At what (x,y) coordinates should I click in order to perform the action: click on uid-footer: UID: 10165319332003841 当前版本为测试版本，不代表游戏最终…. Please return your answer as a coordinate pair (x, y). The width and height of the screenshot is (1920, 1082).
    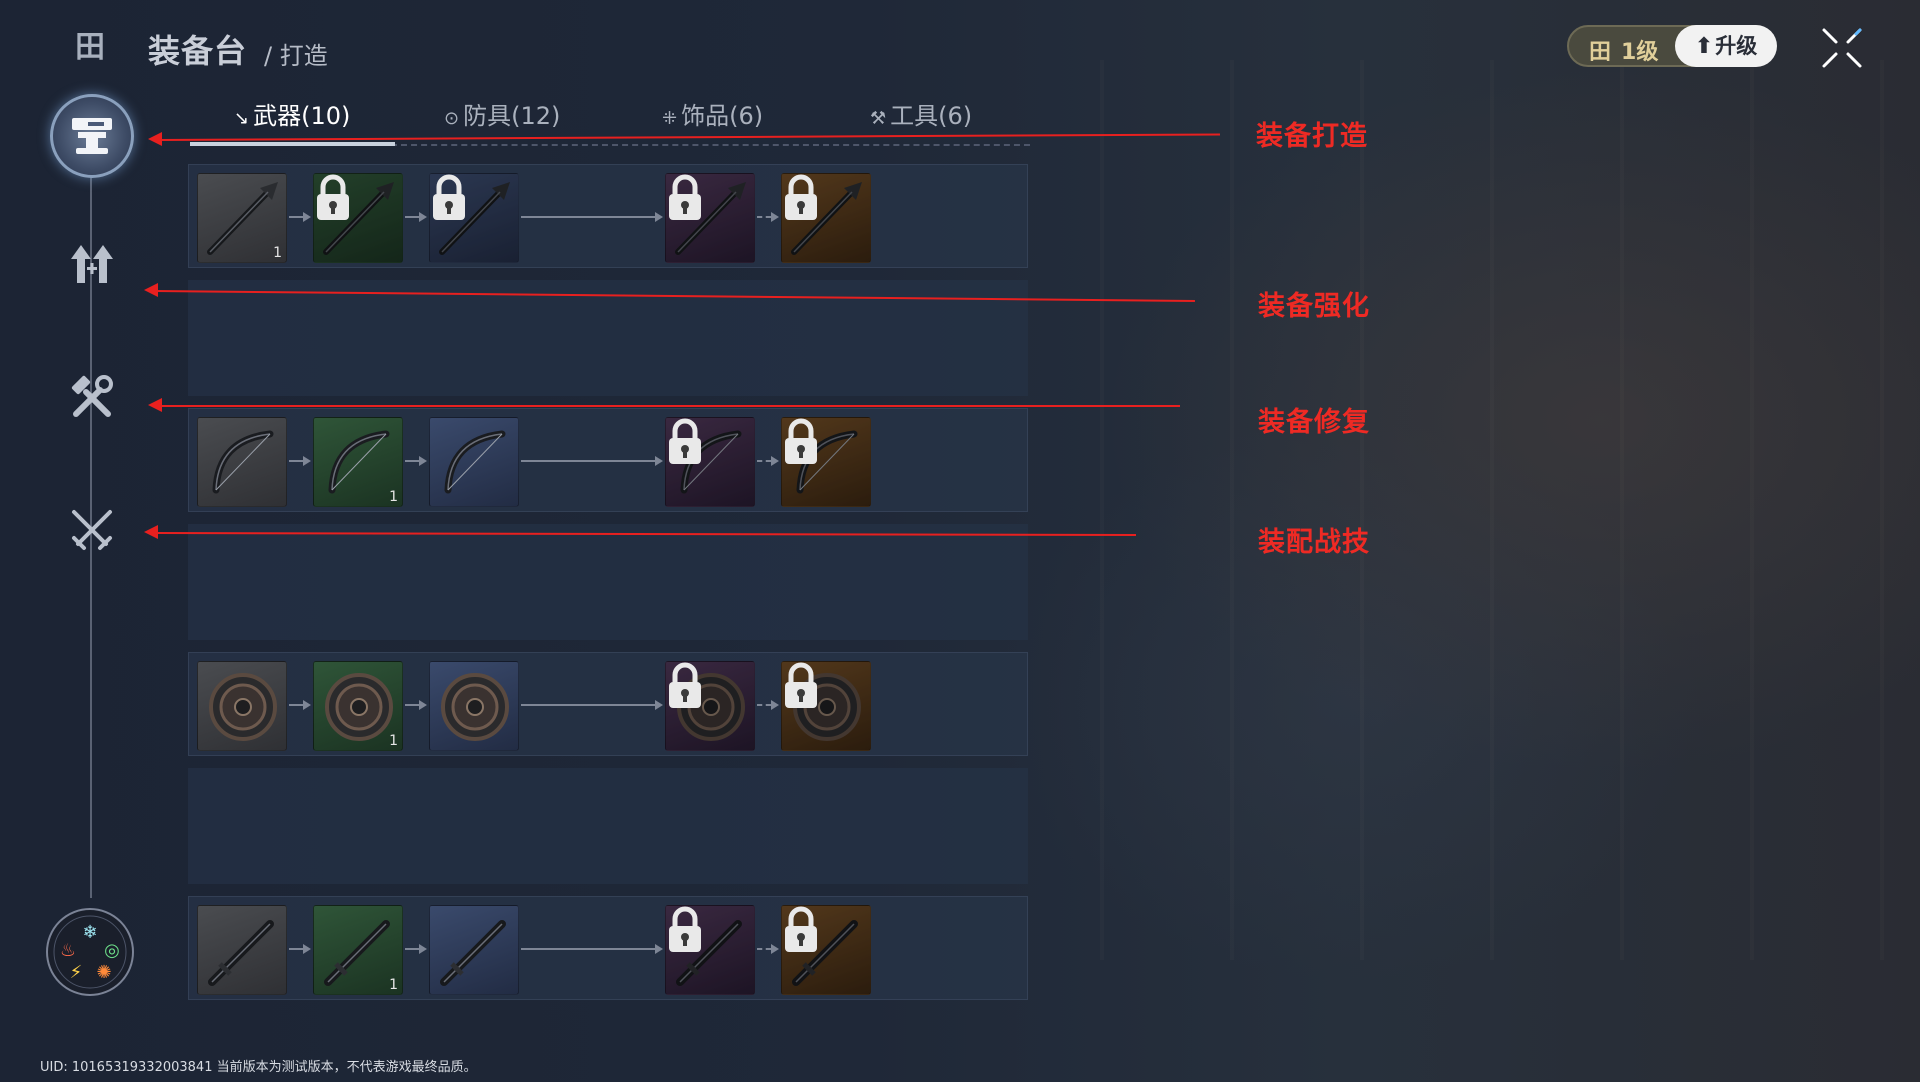
    Looking at the image, I should click on (258, 1067).